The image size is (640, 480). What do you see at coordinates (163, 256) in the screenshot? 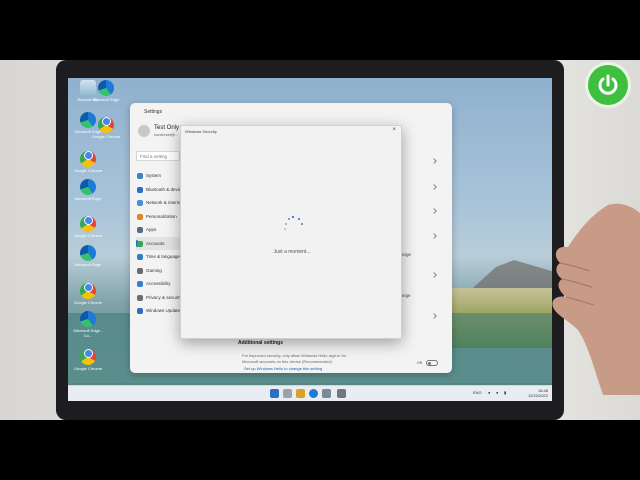
I see `sidebar-item-label: Time & language` at bounding box center [163, 256].